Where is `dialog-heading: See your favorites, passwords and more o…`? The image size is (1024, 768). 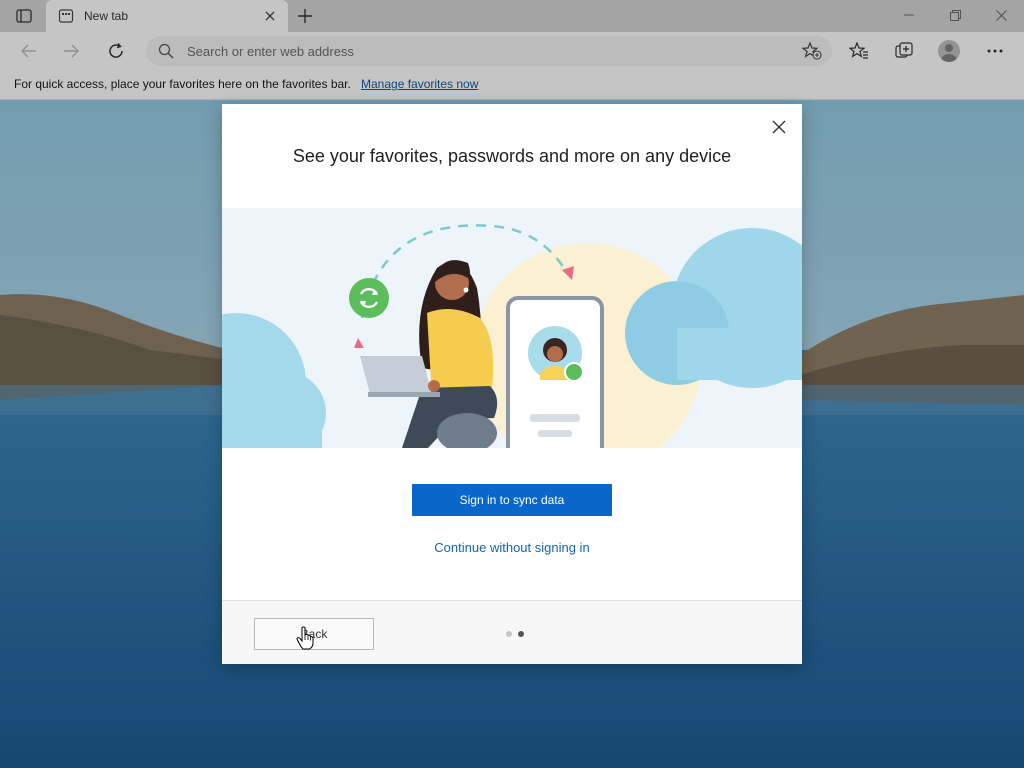 dialog-heading: See your favorites, passwords and more o… is located at coordinates (512, 156).